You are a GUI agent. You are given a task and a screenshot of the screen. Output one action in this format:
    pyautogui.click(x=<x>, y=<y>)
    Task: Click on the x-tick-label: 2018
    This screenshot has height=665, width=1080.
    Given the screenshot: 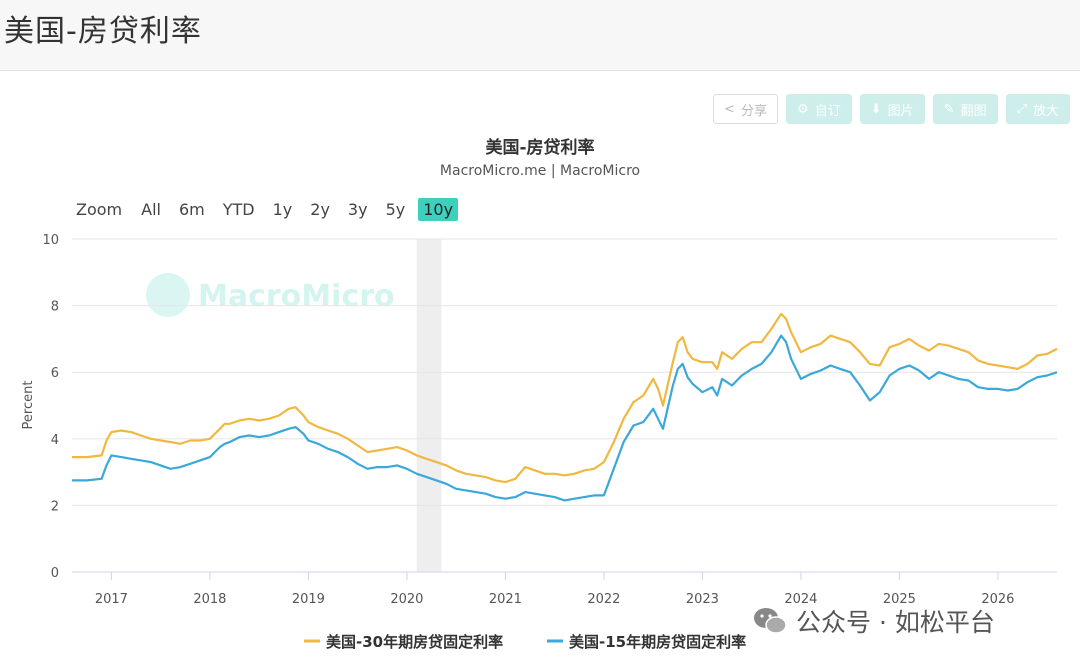 What is the action you would take?
    pyautogui.click(x=209, y=599)
    